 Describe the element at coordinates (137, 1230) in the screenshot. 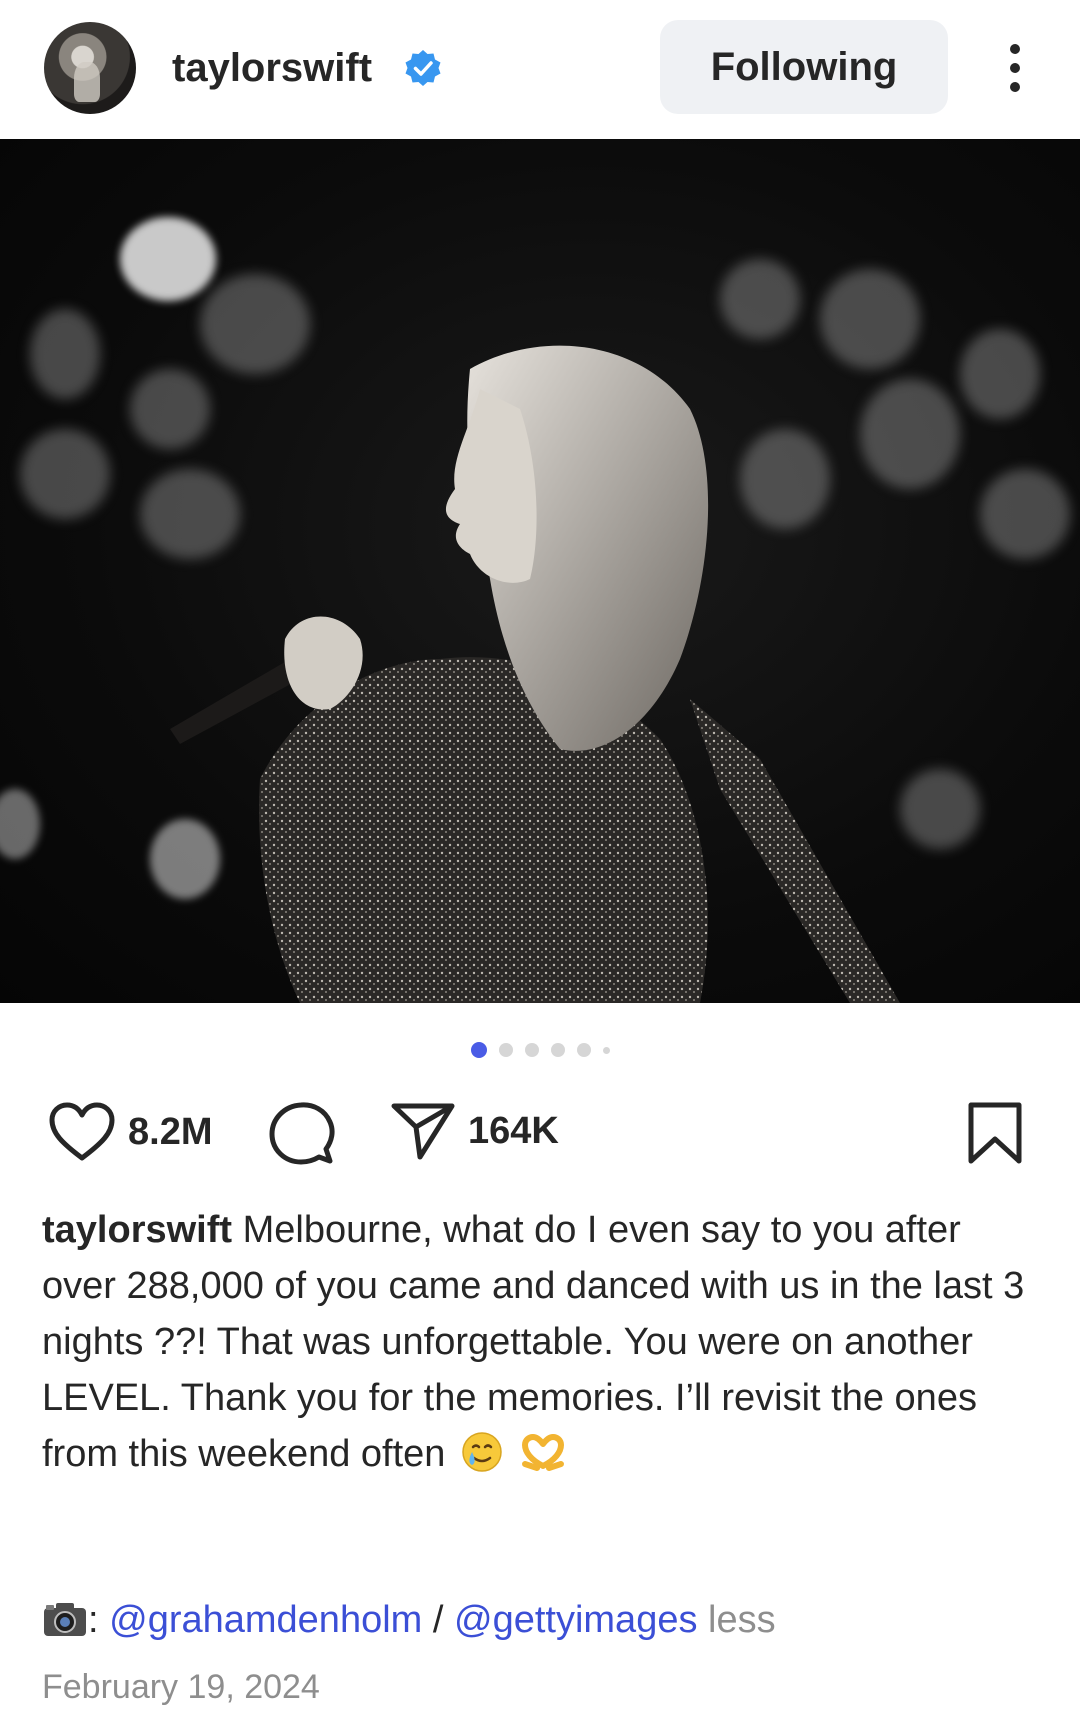

I see `caption-username: taylorswift` at that location.